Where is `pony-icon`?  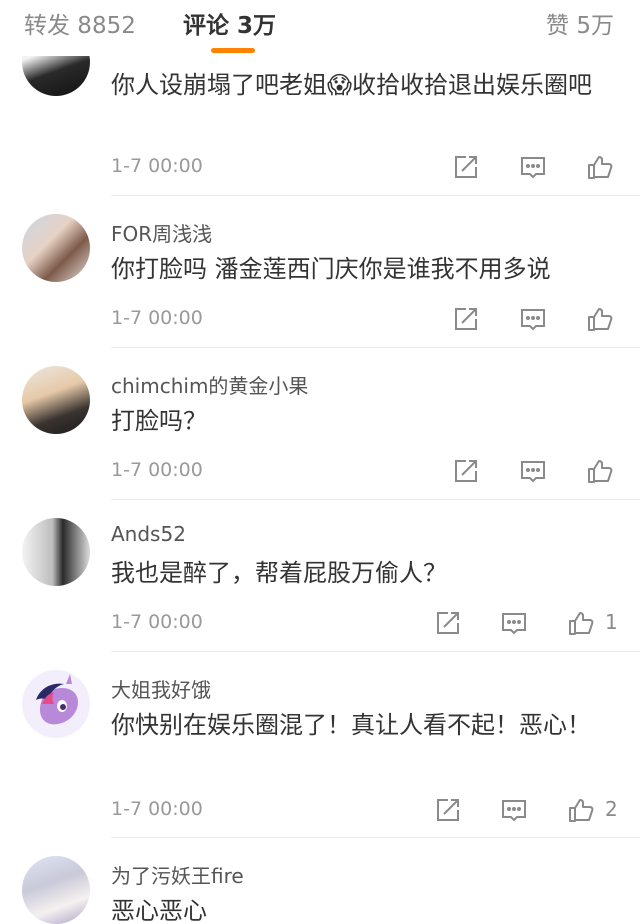 pony-icon is located at coordinates (57, 699).